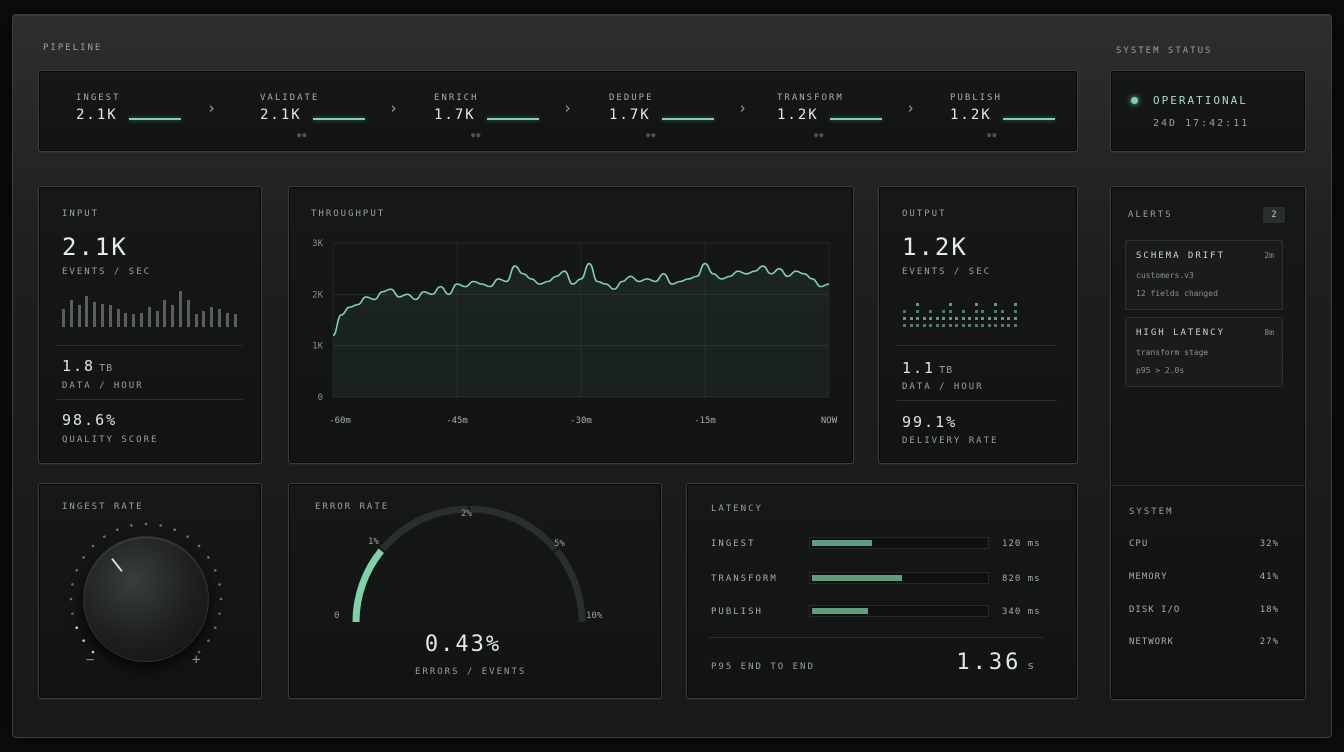 This screenshot has width=1344, height=752. I want to click on output-rate-label: EVENTS / SEC, so click(947, 272).